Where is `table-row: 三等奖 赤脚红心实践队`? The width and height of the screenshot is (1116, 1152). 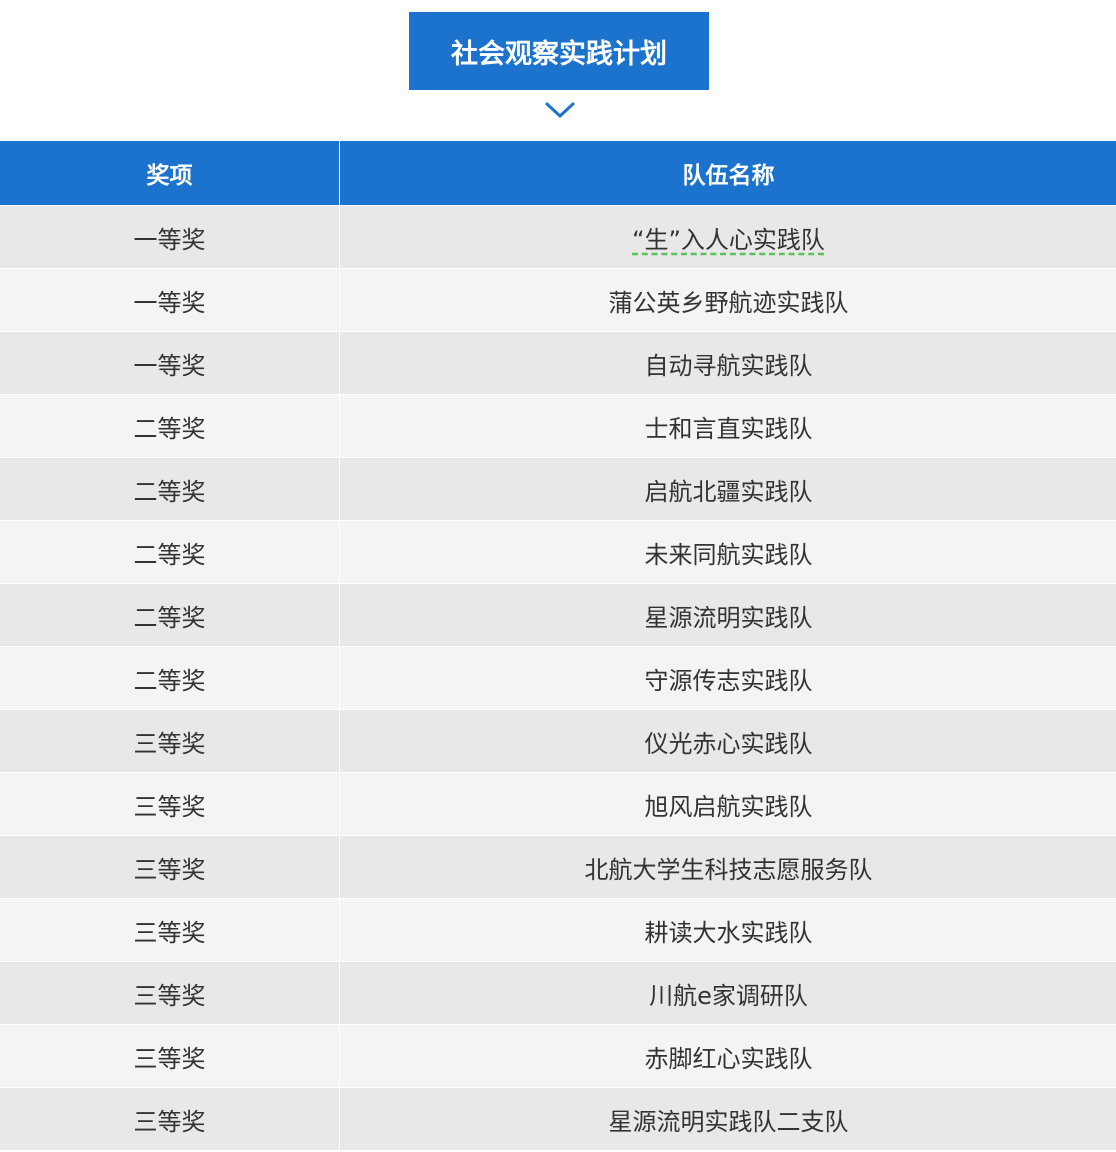
table-row: 三等奖 赤脚红心实践队 is located at coordinates (558, 1056).